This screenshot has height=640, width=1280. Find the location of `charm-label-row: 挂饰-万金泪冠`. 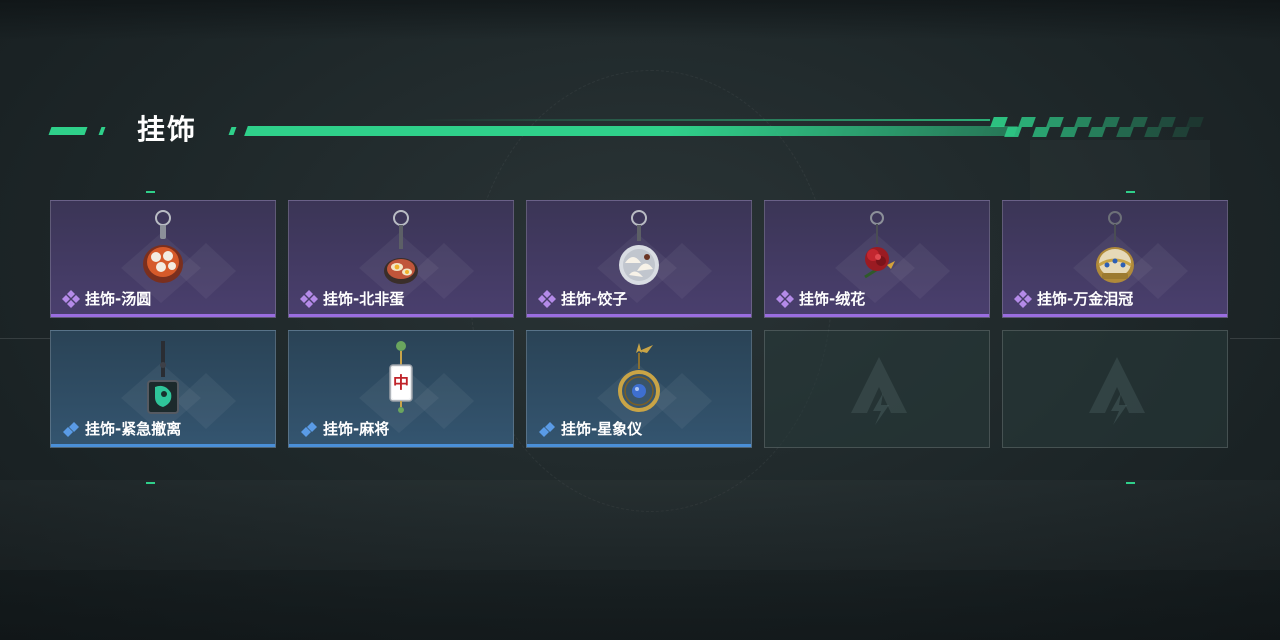

charm-label-row: 挂饰-万金泪冠 is located at coordinates (1073, 298).